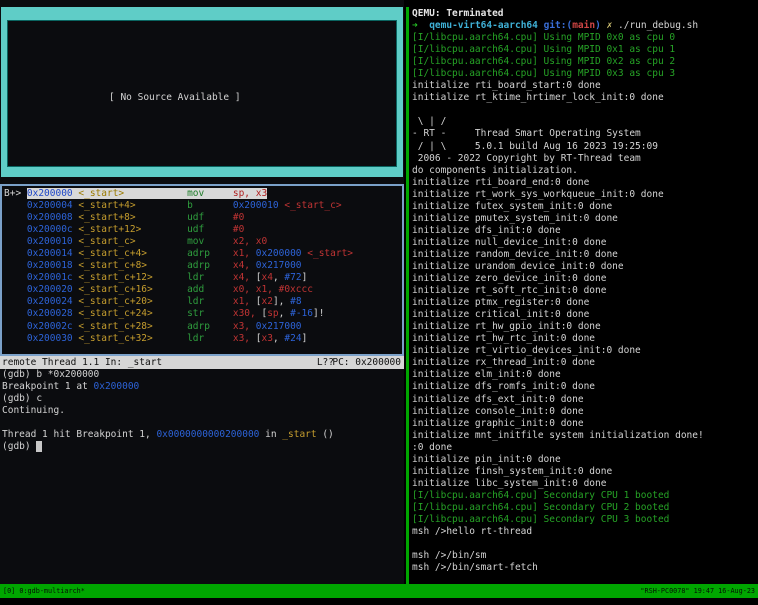  What do you see at coordinates (526, 351) in the screenshot?
I see `terminal-line: initialize rt_virtio_devices_init:0 done` at bounding box center [526, 351].